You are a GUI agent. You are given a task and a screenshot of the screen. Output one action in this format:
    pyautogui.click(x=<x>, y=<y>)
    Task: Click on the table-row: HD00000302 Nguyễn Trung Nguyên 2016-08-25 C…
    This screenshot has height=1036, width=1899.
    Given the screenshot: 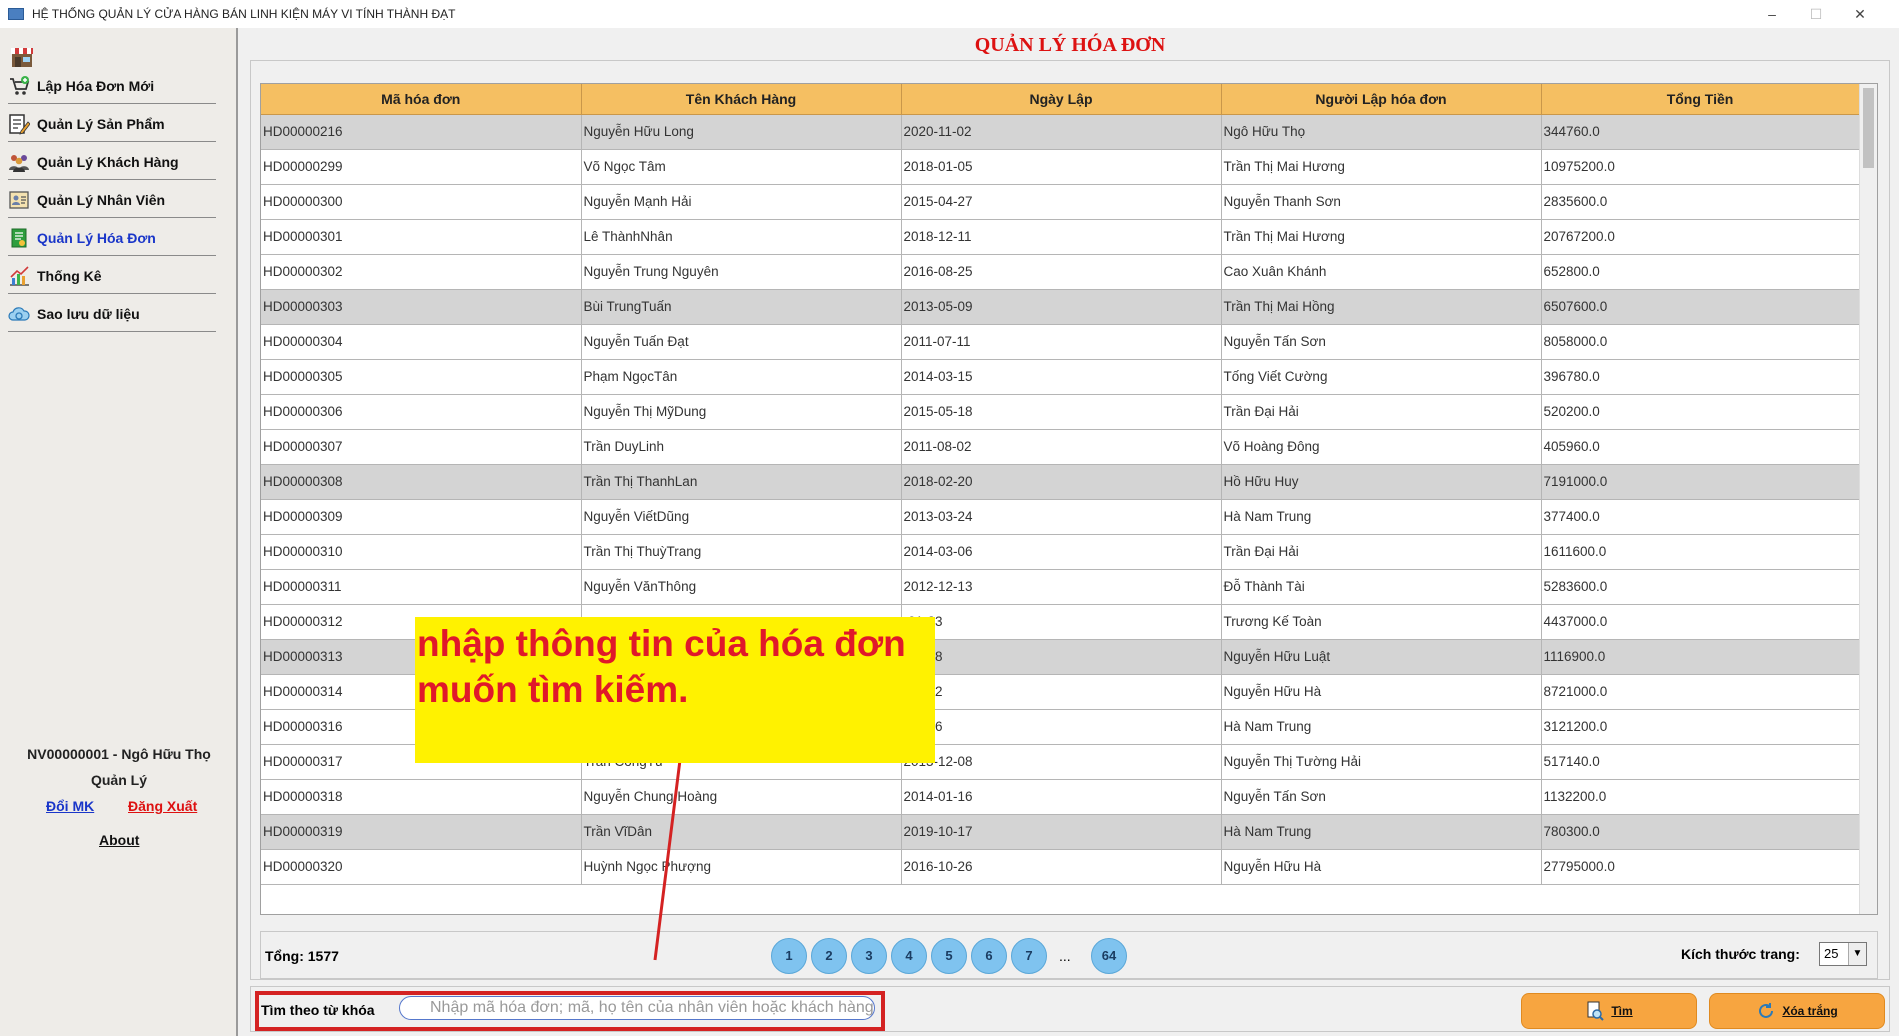 What is the action you would take?
    pyautogui.click(x=1060, y=272)
    